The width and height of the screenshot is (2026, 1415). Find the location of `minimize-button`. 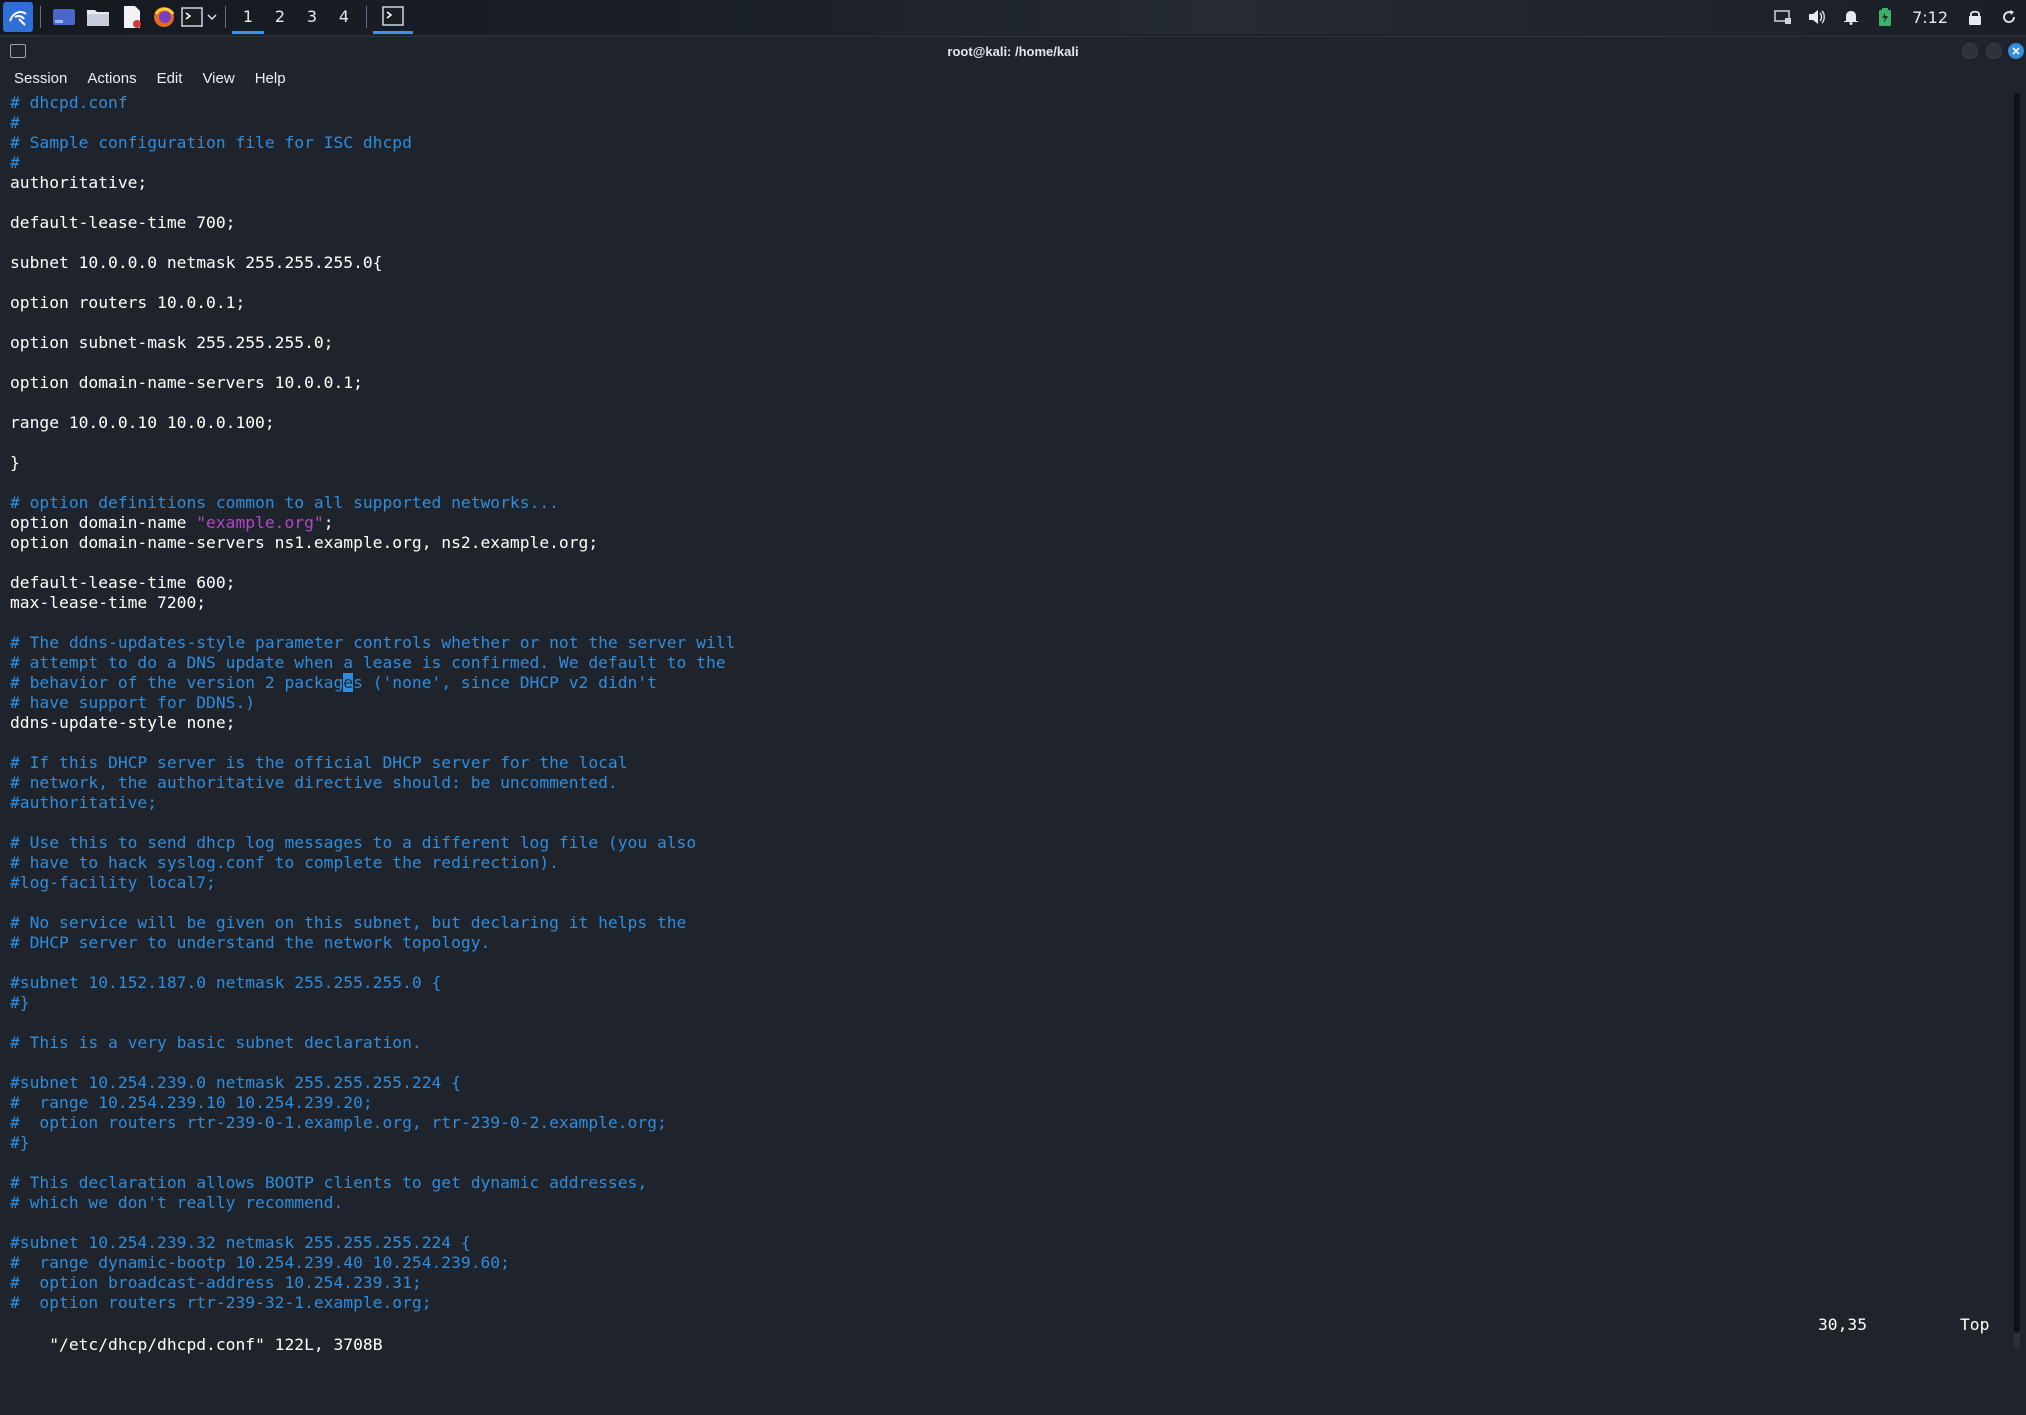

minimize-button is located at coordinates (1970, 51).